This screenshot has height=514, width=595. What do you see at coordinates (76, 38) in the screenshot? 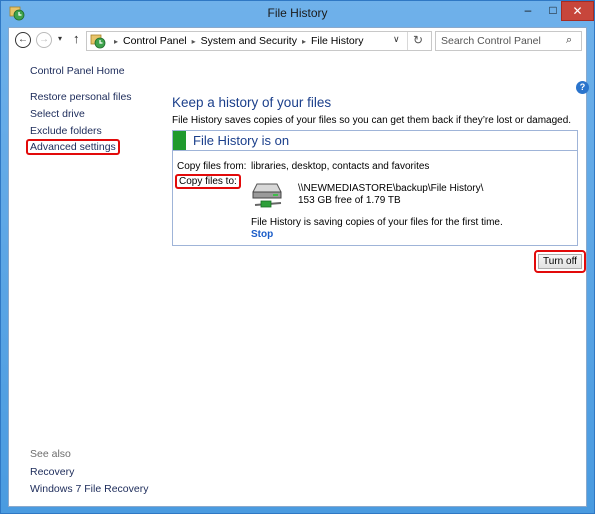
I see `up-button: ↑` at bounding box center [76, 38].